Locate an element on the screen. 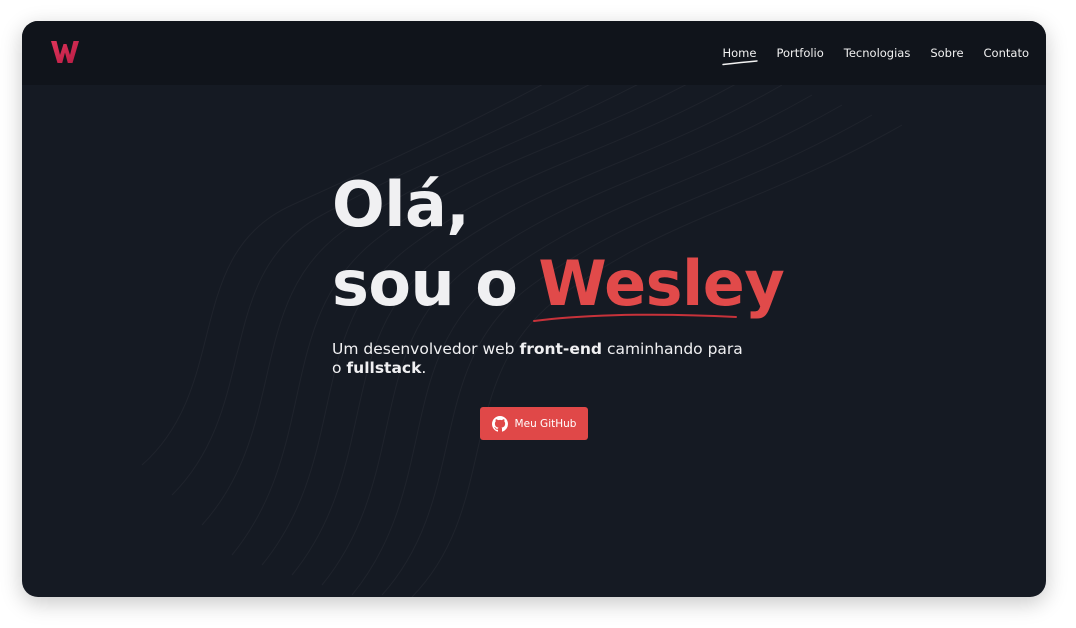 Image resolution: width=1076 pixels, height=628 pixels. subtitle-text-1: Um desenvolvedor web is located at coordinates (426, 349).